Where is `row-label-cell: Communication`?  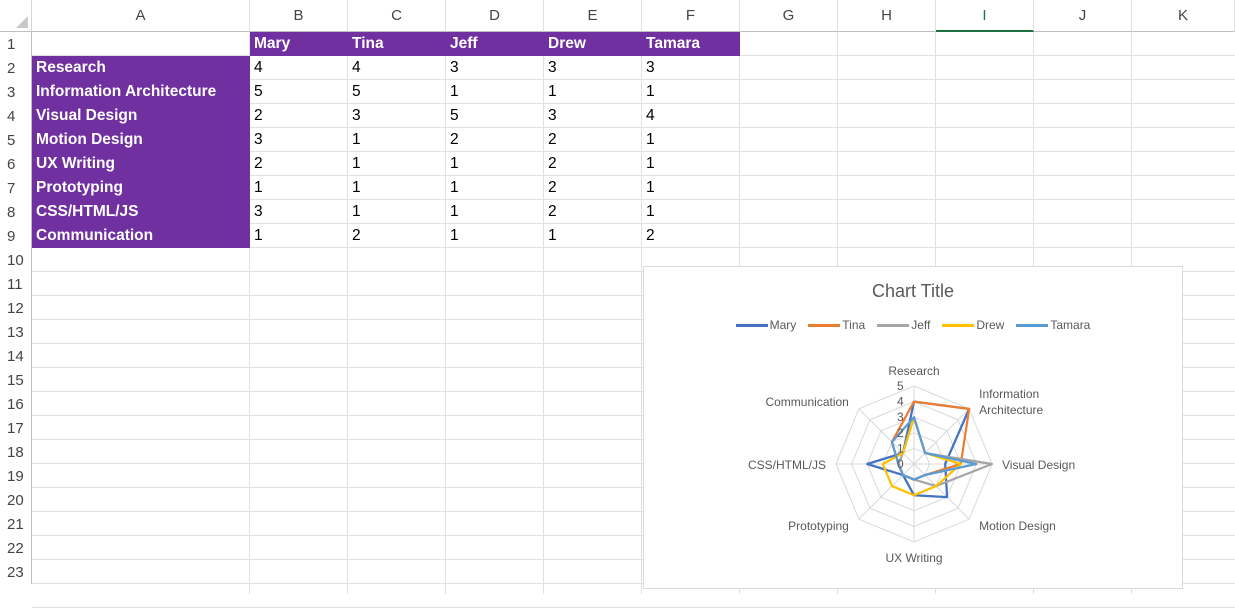 row-label-cell: Communication is located at coordinates (141, 236).